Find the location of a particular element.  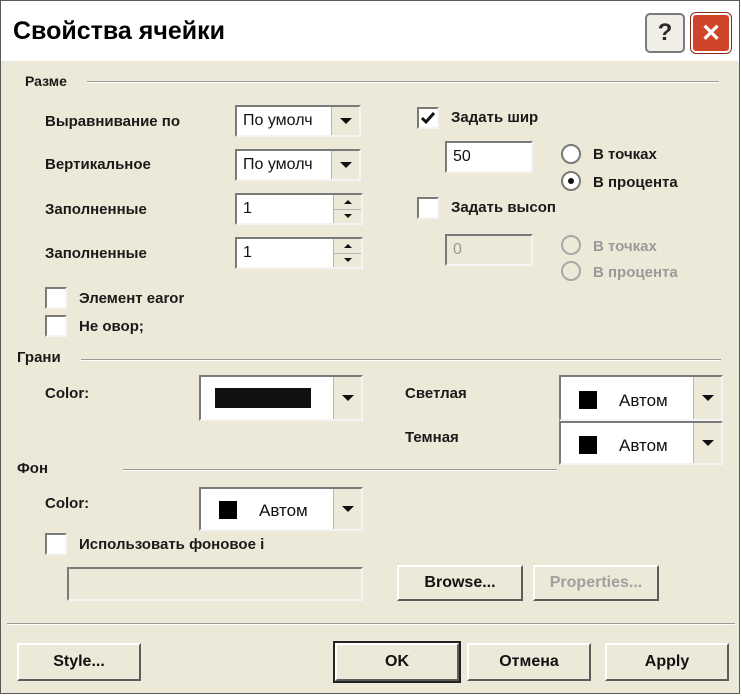

group-label-borders: Грани is located at coordinates (39, 357).